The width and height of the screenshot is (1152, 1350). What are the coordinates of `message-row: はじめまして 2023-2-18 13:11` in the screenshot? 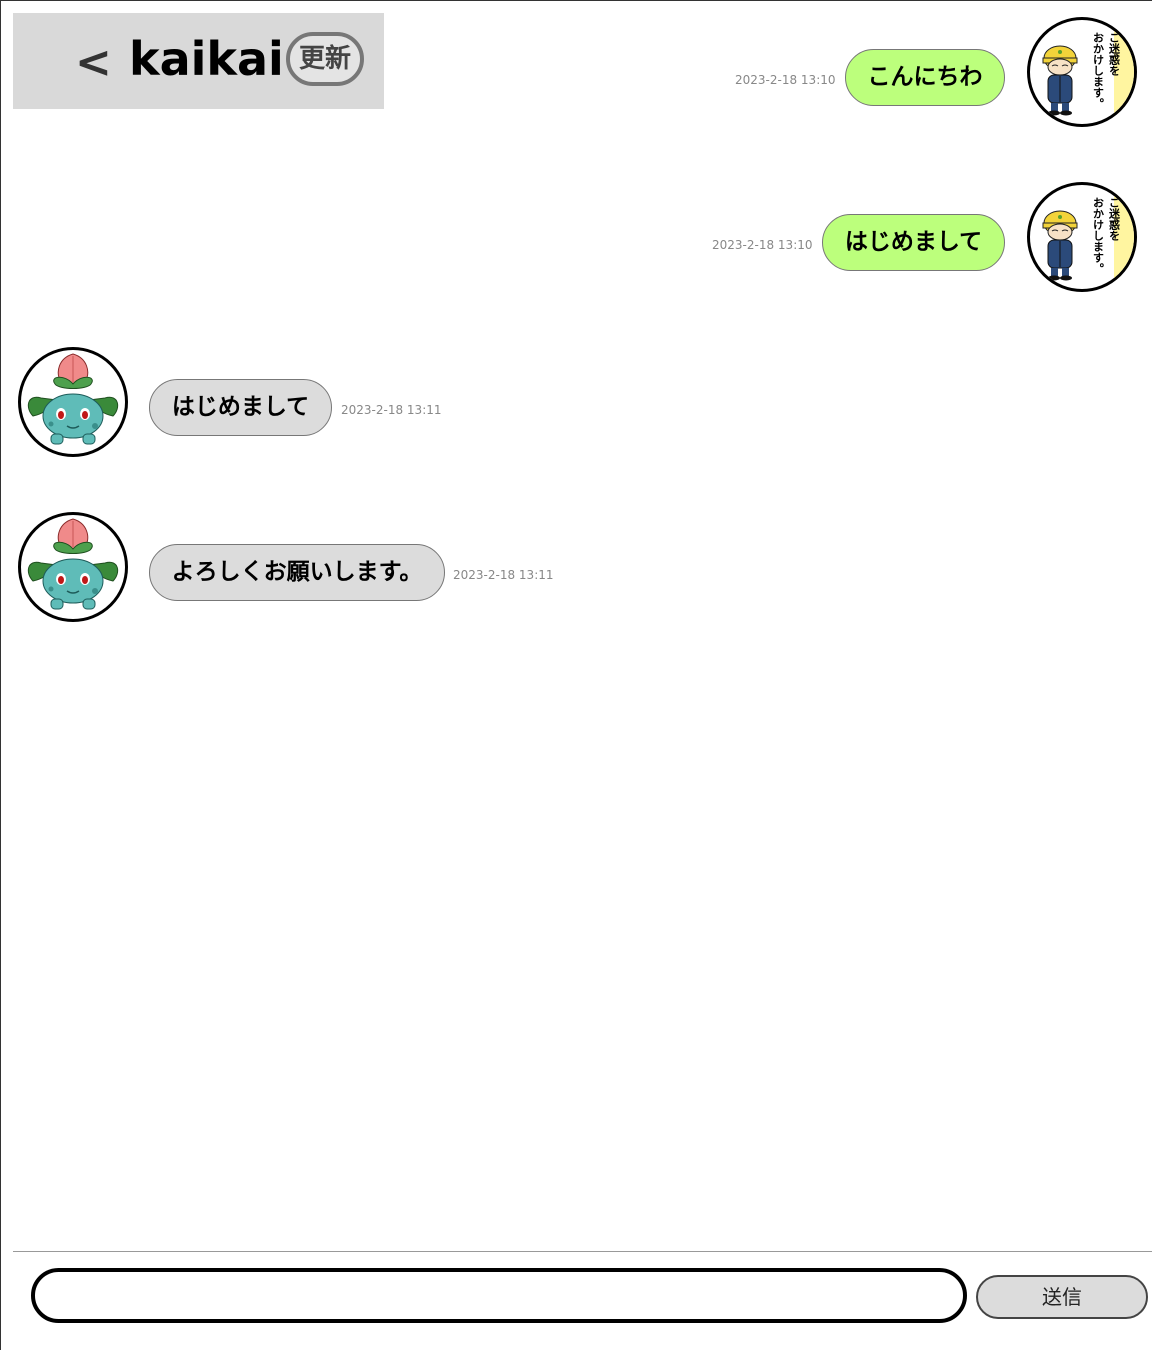 It's located at (576, 403).